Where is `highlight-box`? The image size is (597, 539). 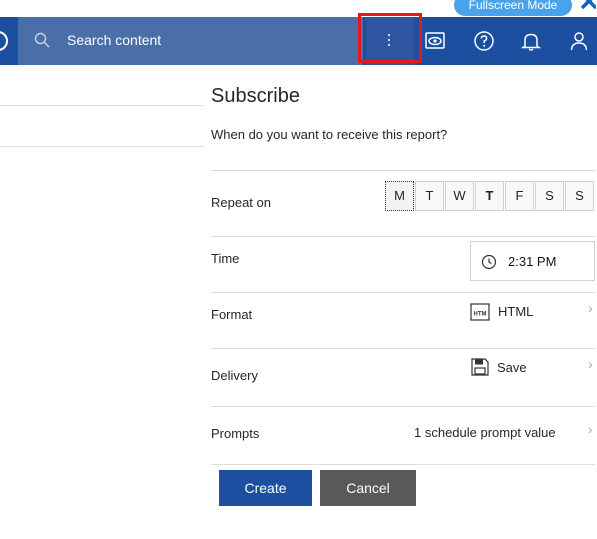
highlight-box is located at coordinates (390, 38).